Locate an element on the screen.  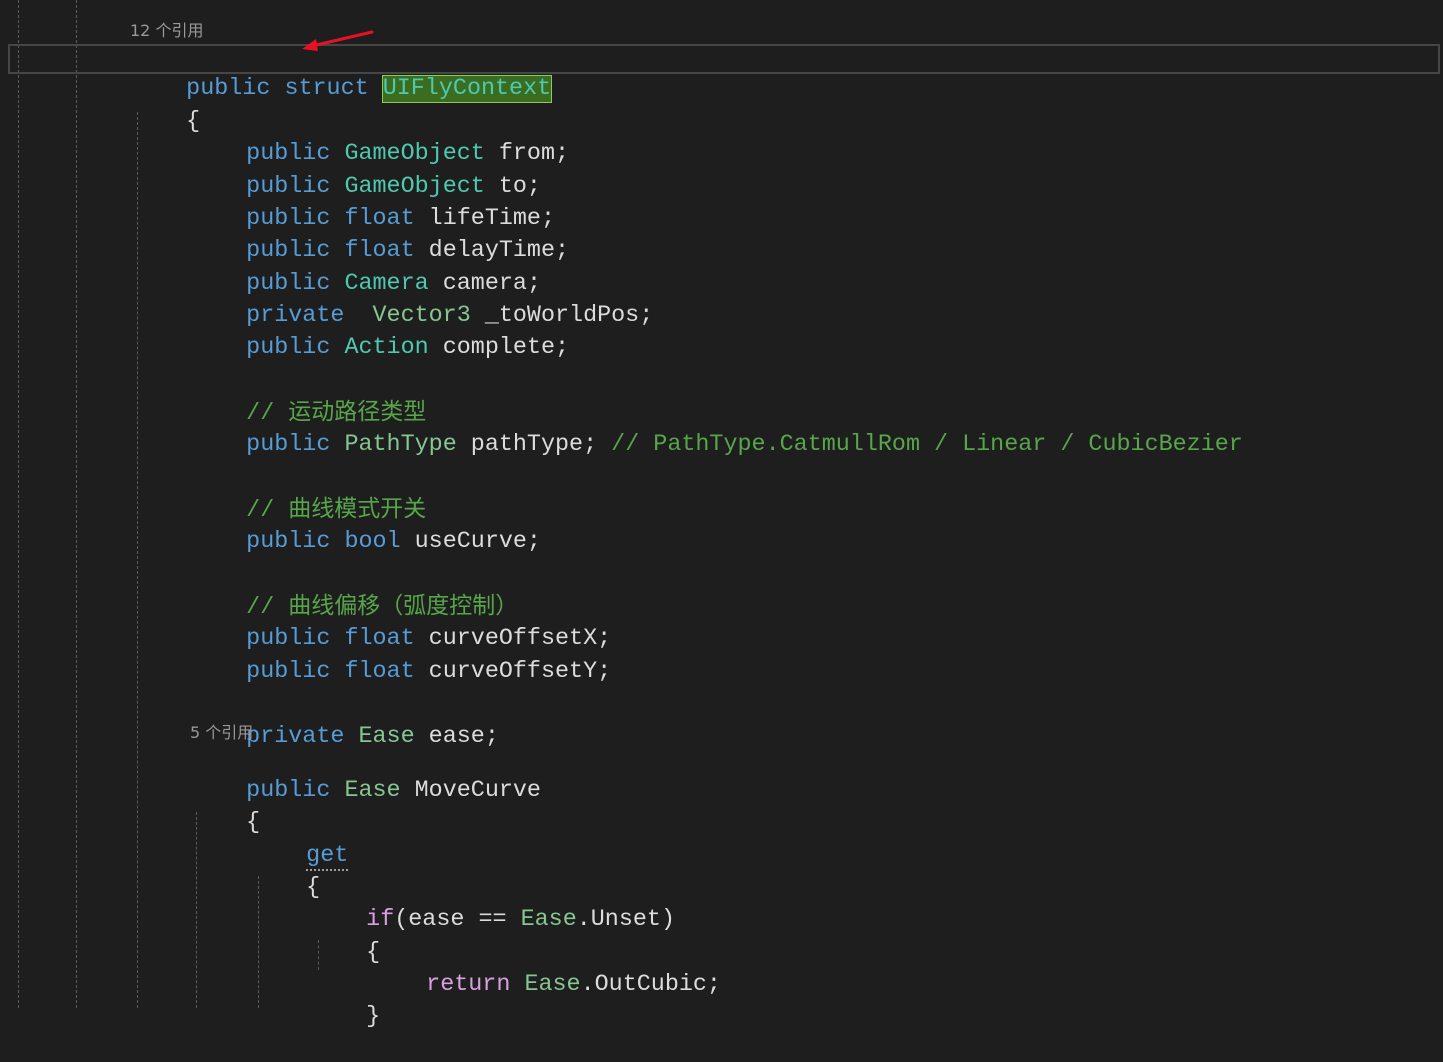
code-line-field-ease: private Ease ease; is located at coordinates (344, 721).